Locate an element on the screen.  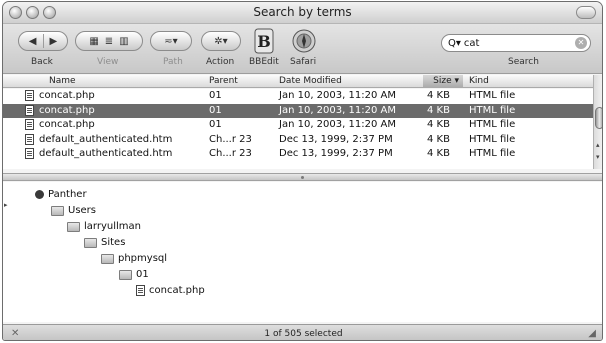
view-mode-control: ▦ ≣ ▥ is located at coordinates (109, 41).